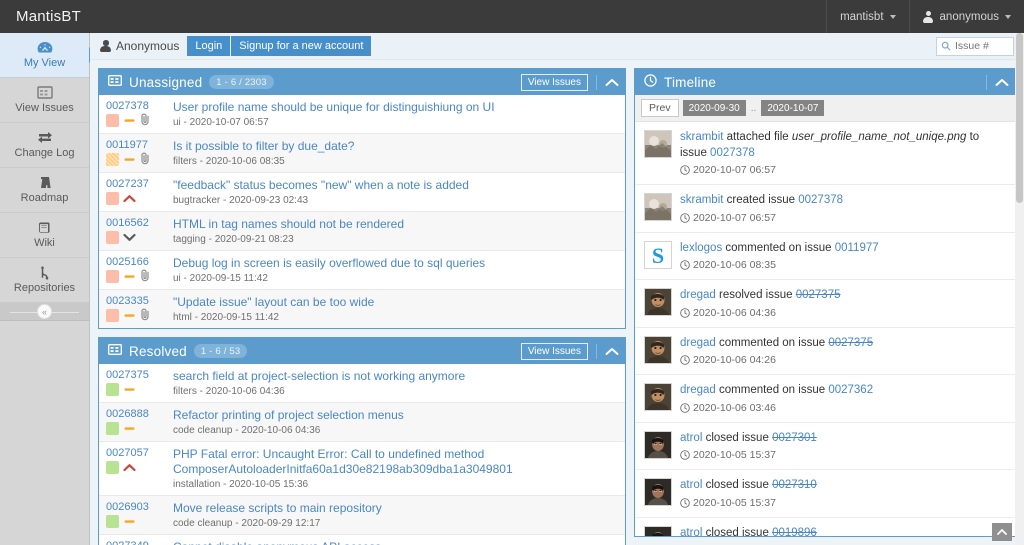  What do you see at coordinates (395, 224) in the screenshot?
I see `issue-summary-link: HTML in tag names should not be rendered` at bounding box center [395, 224].